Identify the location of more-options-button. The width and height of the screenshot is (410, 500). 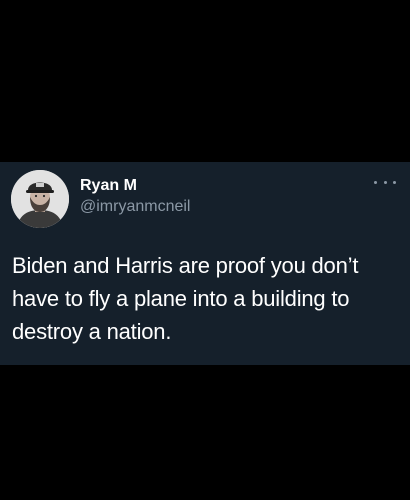
(385, 182).